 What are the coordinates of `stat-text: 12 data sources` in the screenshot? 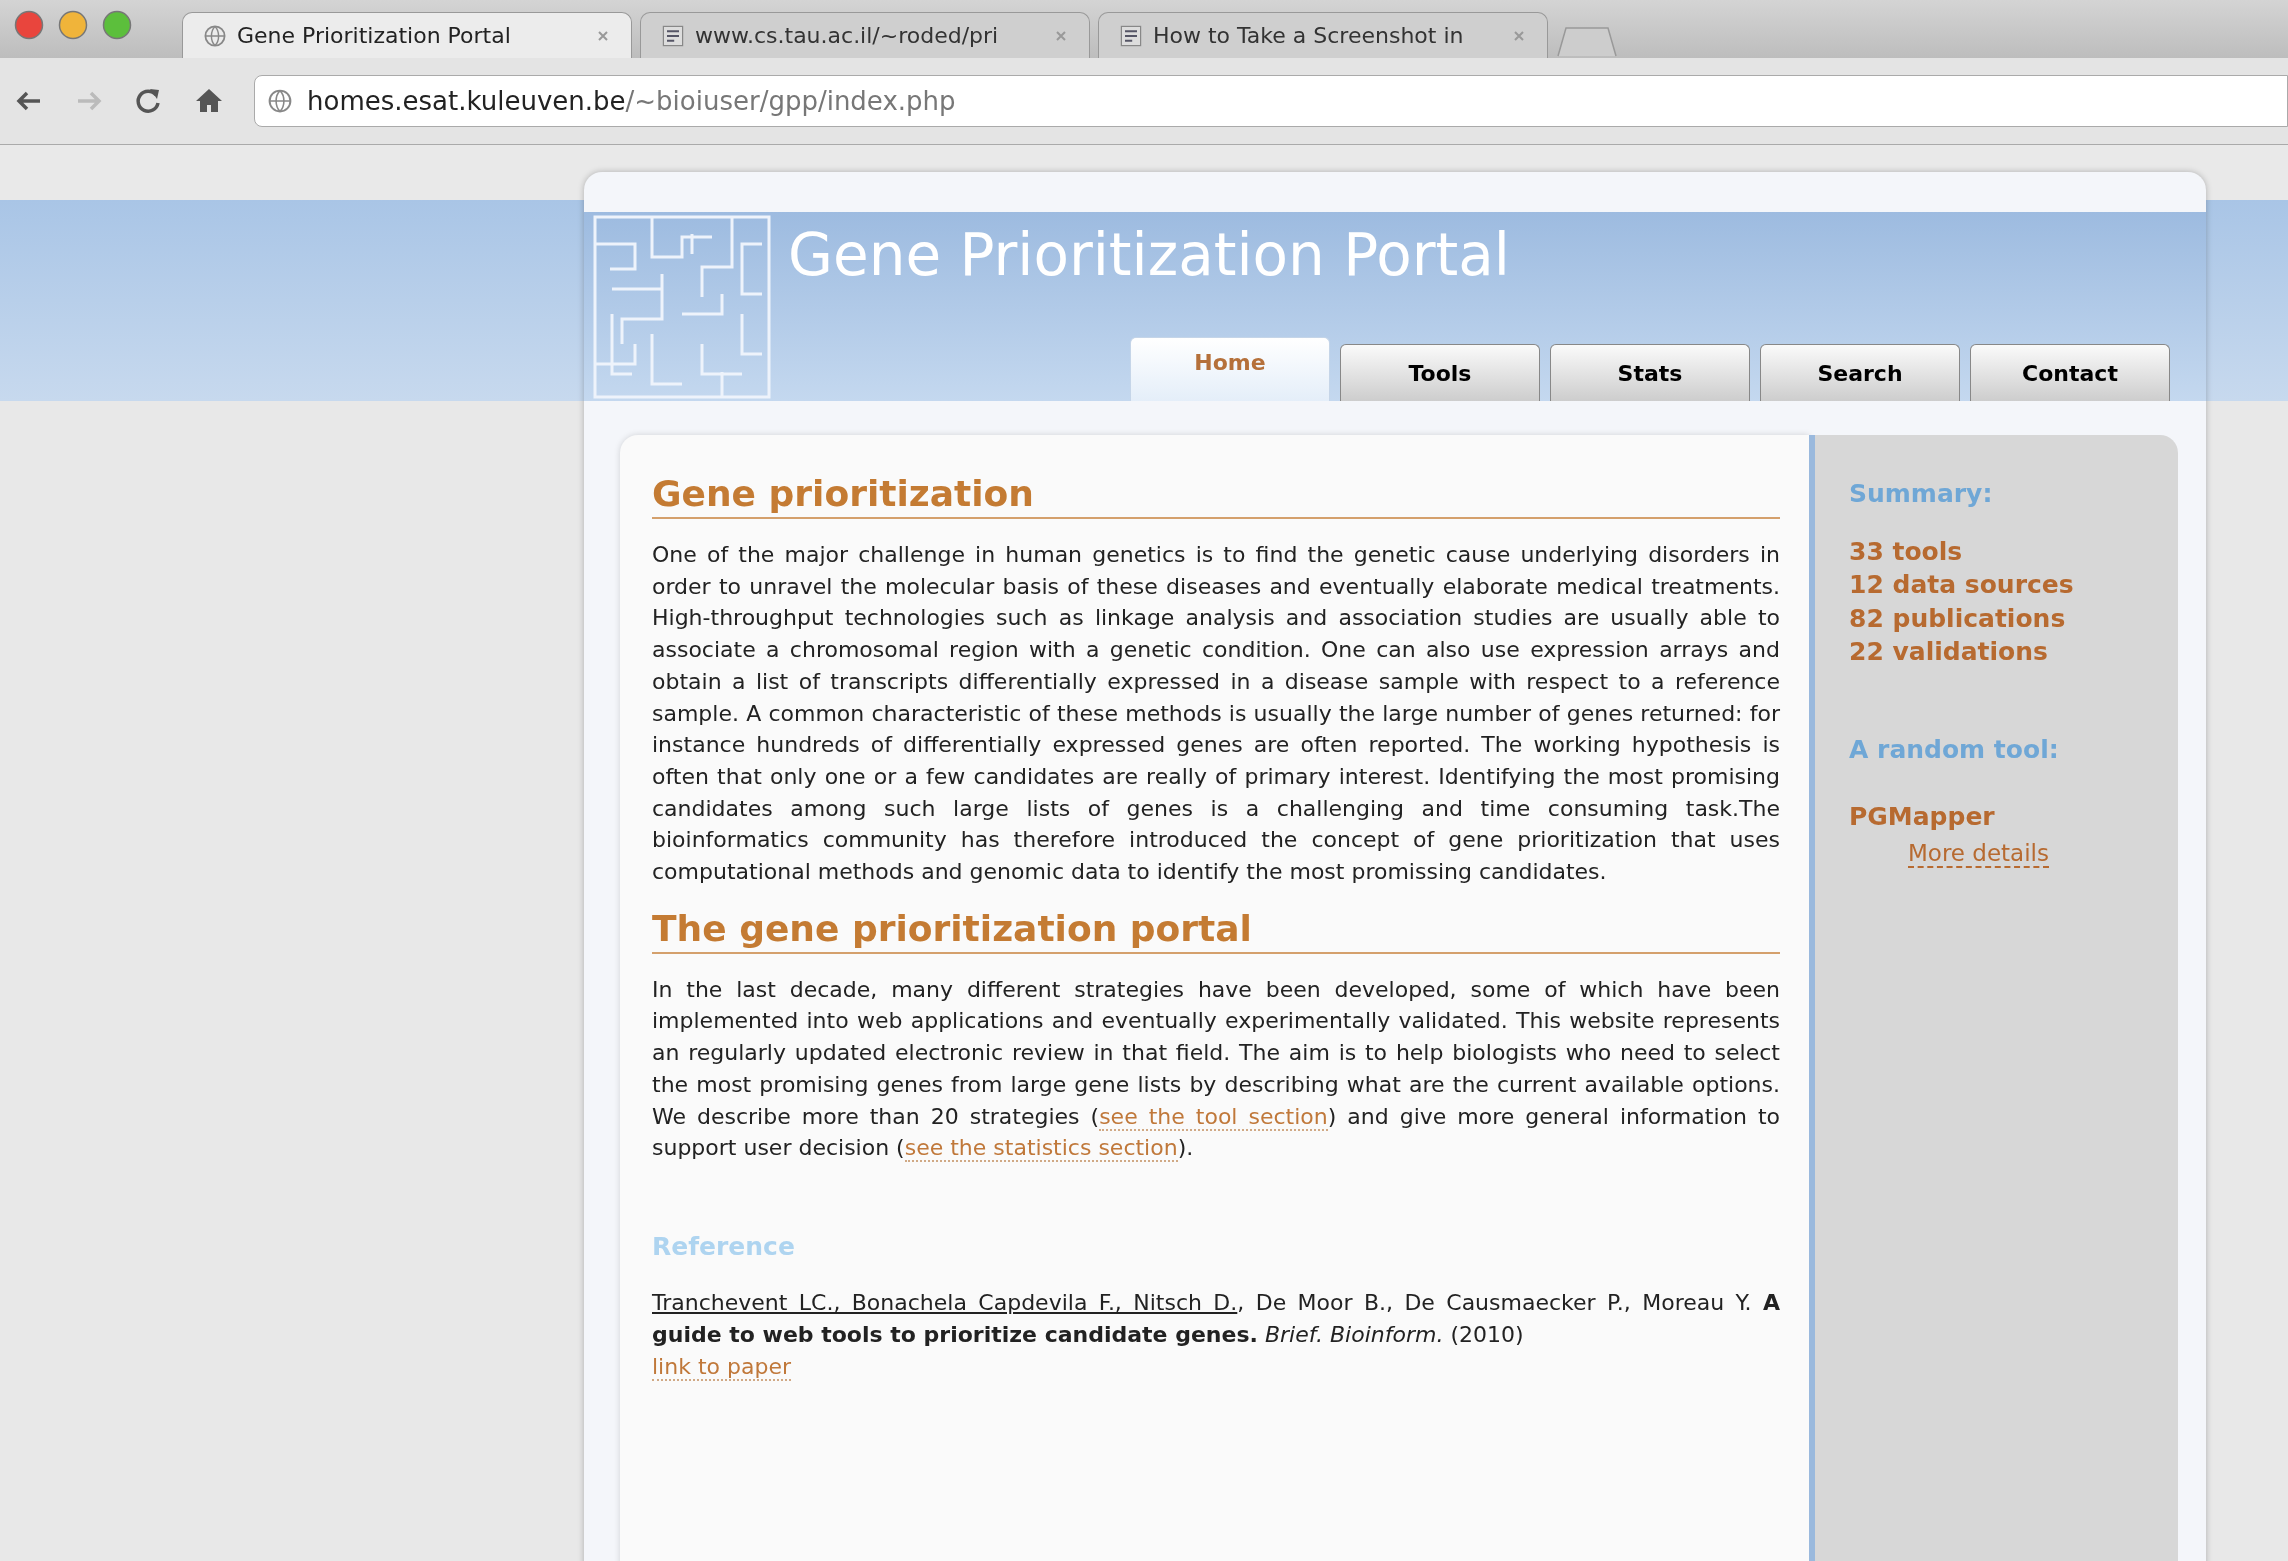 It's located at (1962, 585).